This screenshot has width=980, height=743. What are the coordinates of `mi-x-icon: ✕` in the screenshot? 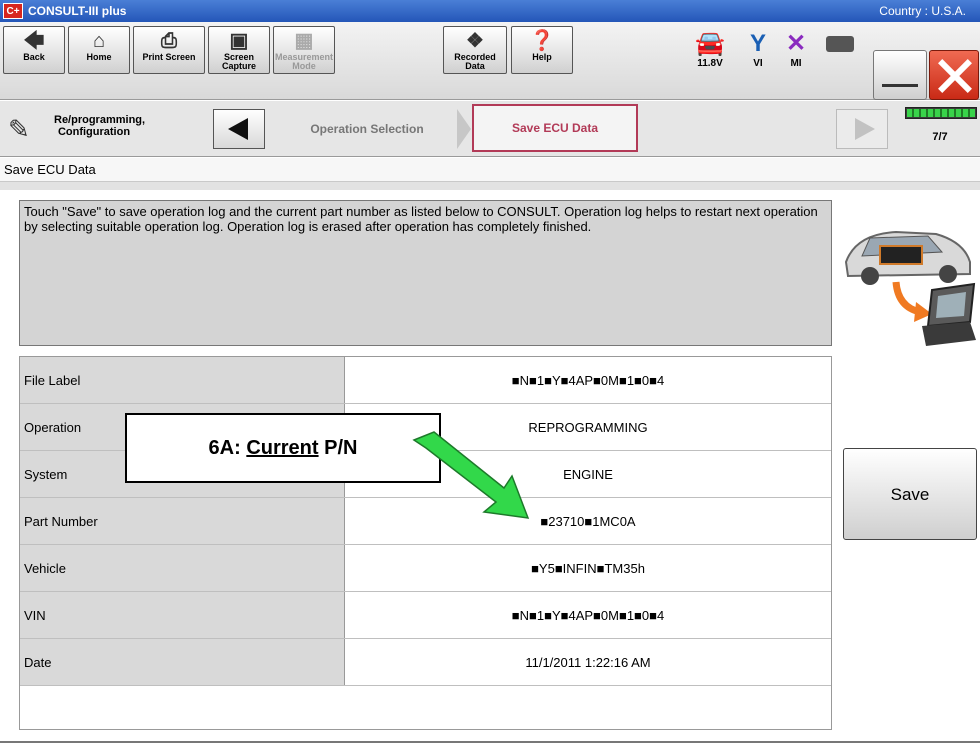 It's located at (796, 43).